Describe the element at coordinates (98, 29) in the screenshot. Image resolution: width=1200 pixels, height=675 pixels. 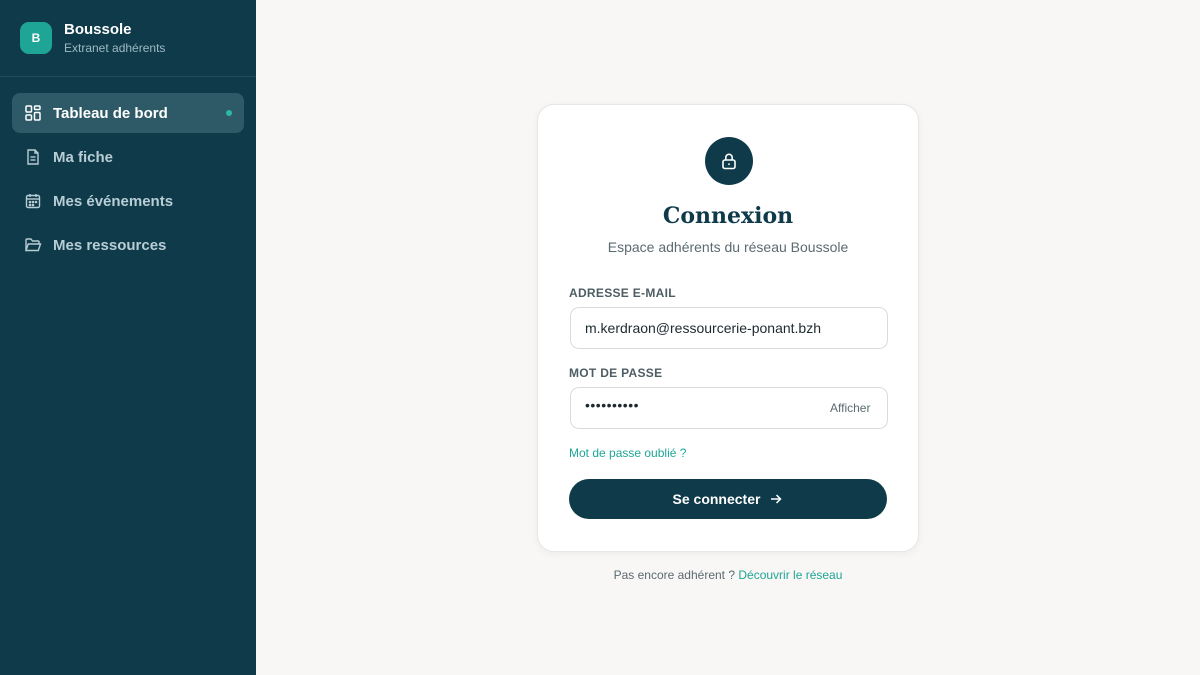
I see `brand-name: Boussole` at that location.